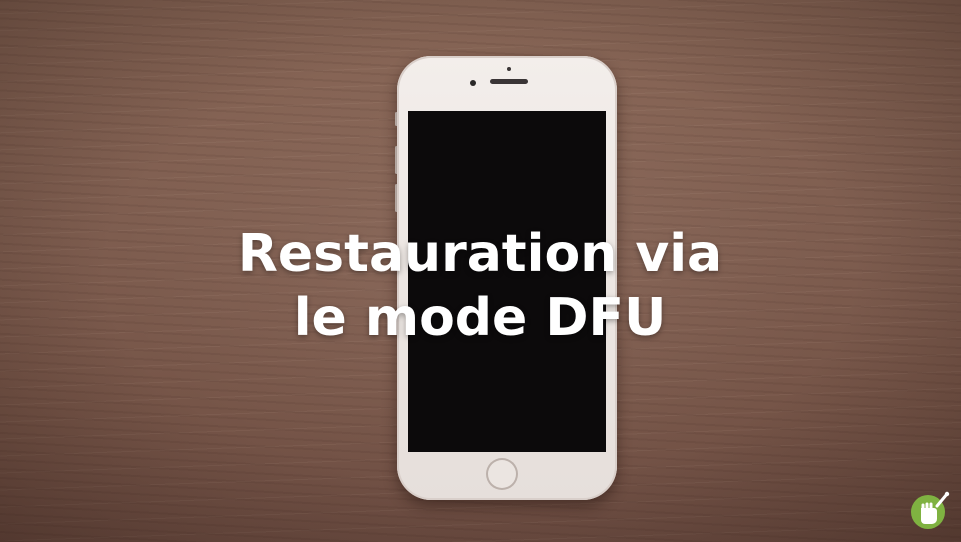  Describe the element at coordinates (480, 318) in the screenshot. I see `title-line-2: le mode DFU` at that location.